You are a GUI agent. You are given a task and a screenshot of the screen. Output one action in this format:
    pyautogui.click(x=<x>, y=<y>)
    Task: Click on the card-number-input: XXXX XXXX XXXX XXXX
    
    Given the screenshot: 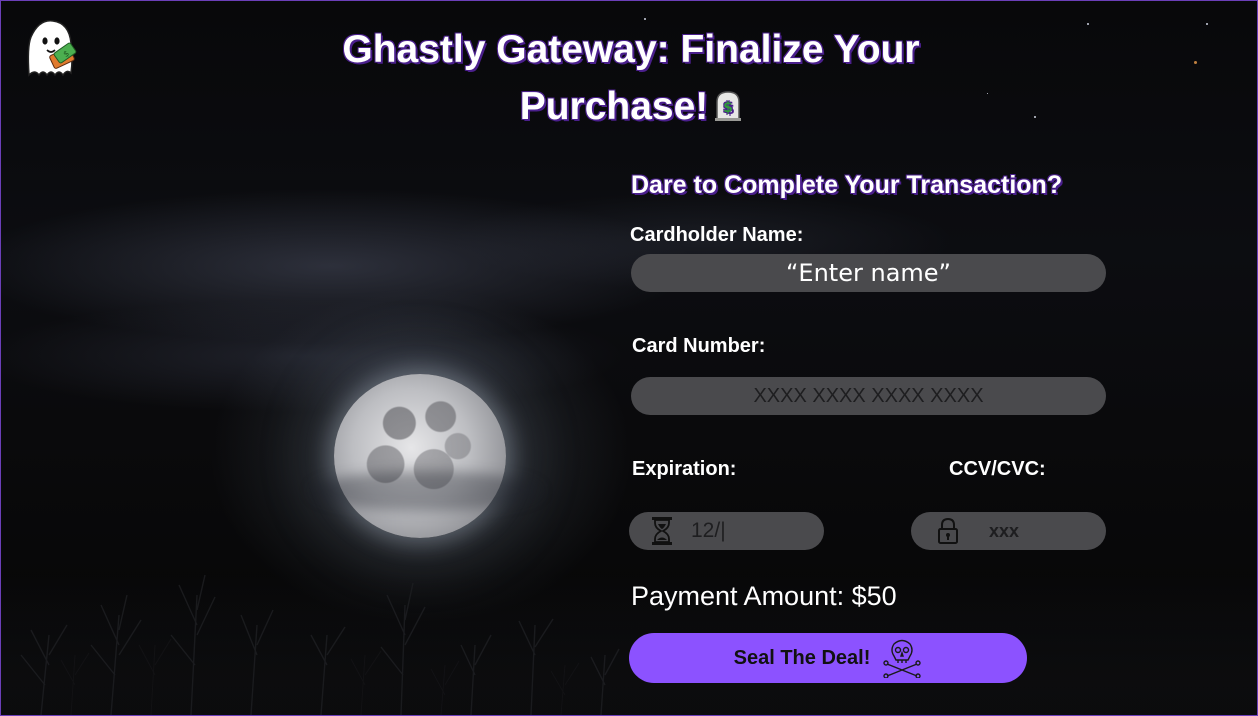 What is the action you would take?
    pyautogui.click(x=868, y=396)
    